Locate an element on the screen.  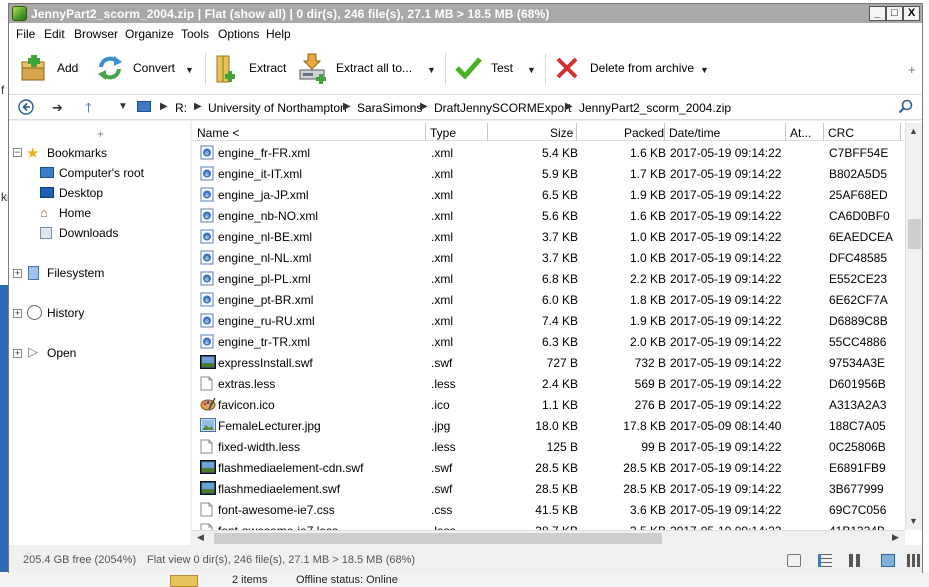
col-size: Size is located at coordinates (561, 133).